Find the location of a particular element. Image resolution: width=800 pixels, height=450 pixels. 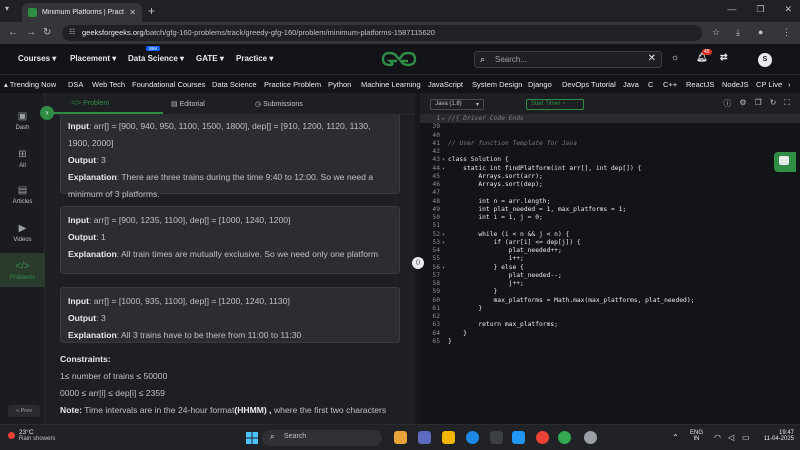

nav-courses: Courses ▾ is located at coordinates (37, 58).